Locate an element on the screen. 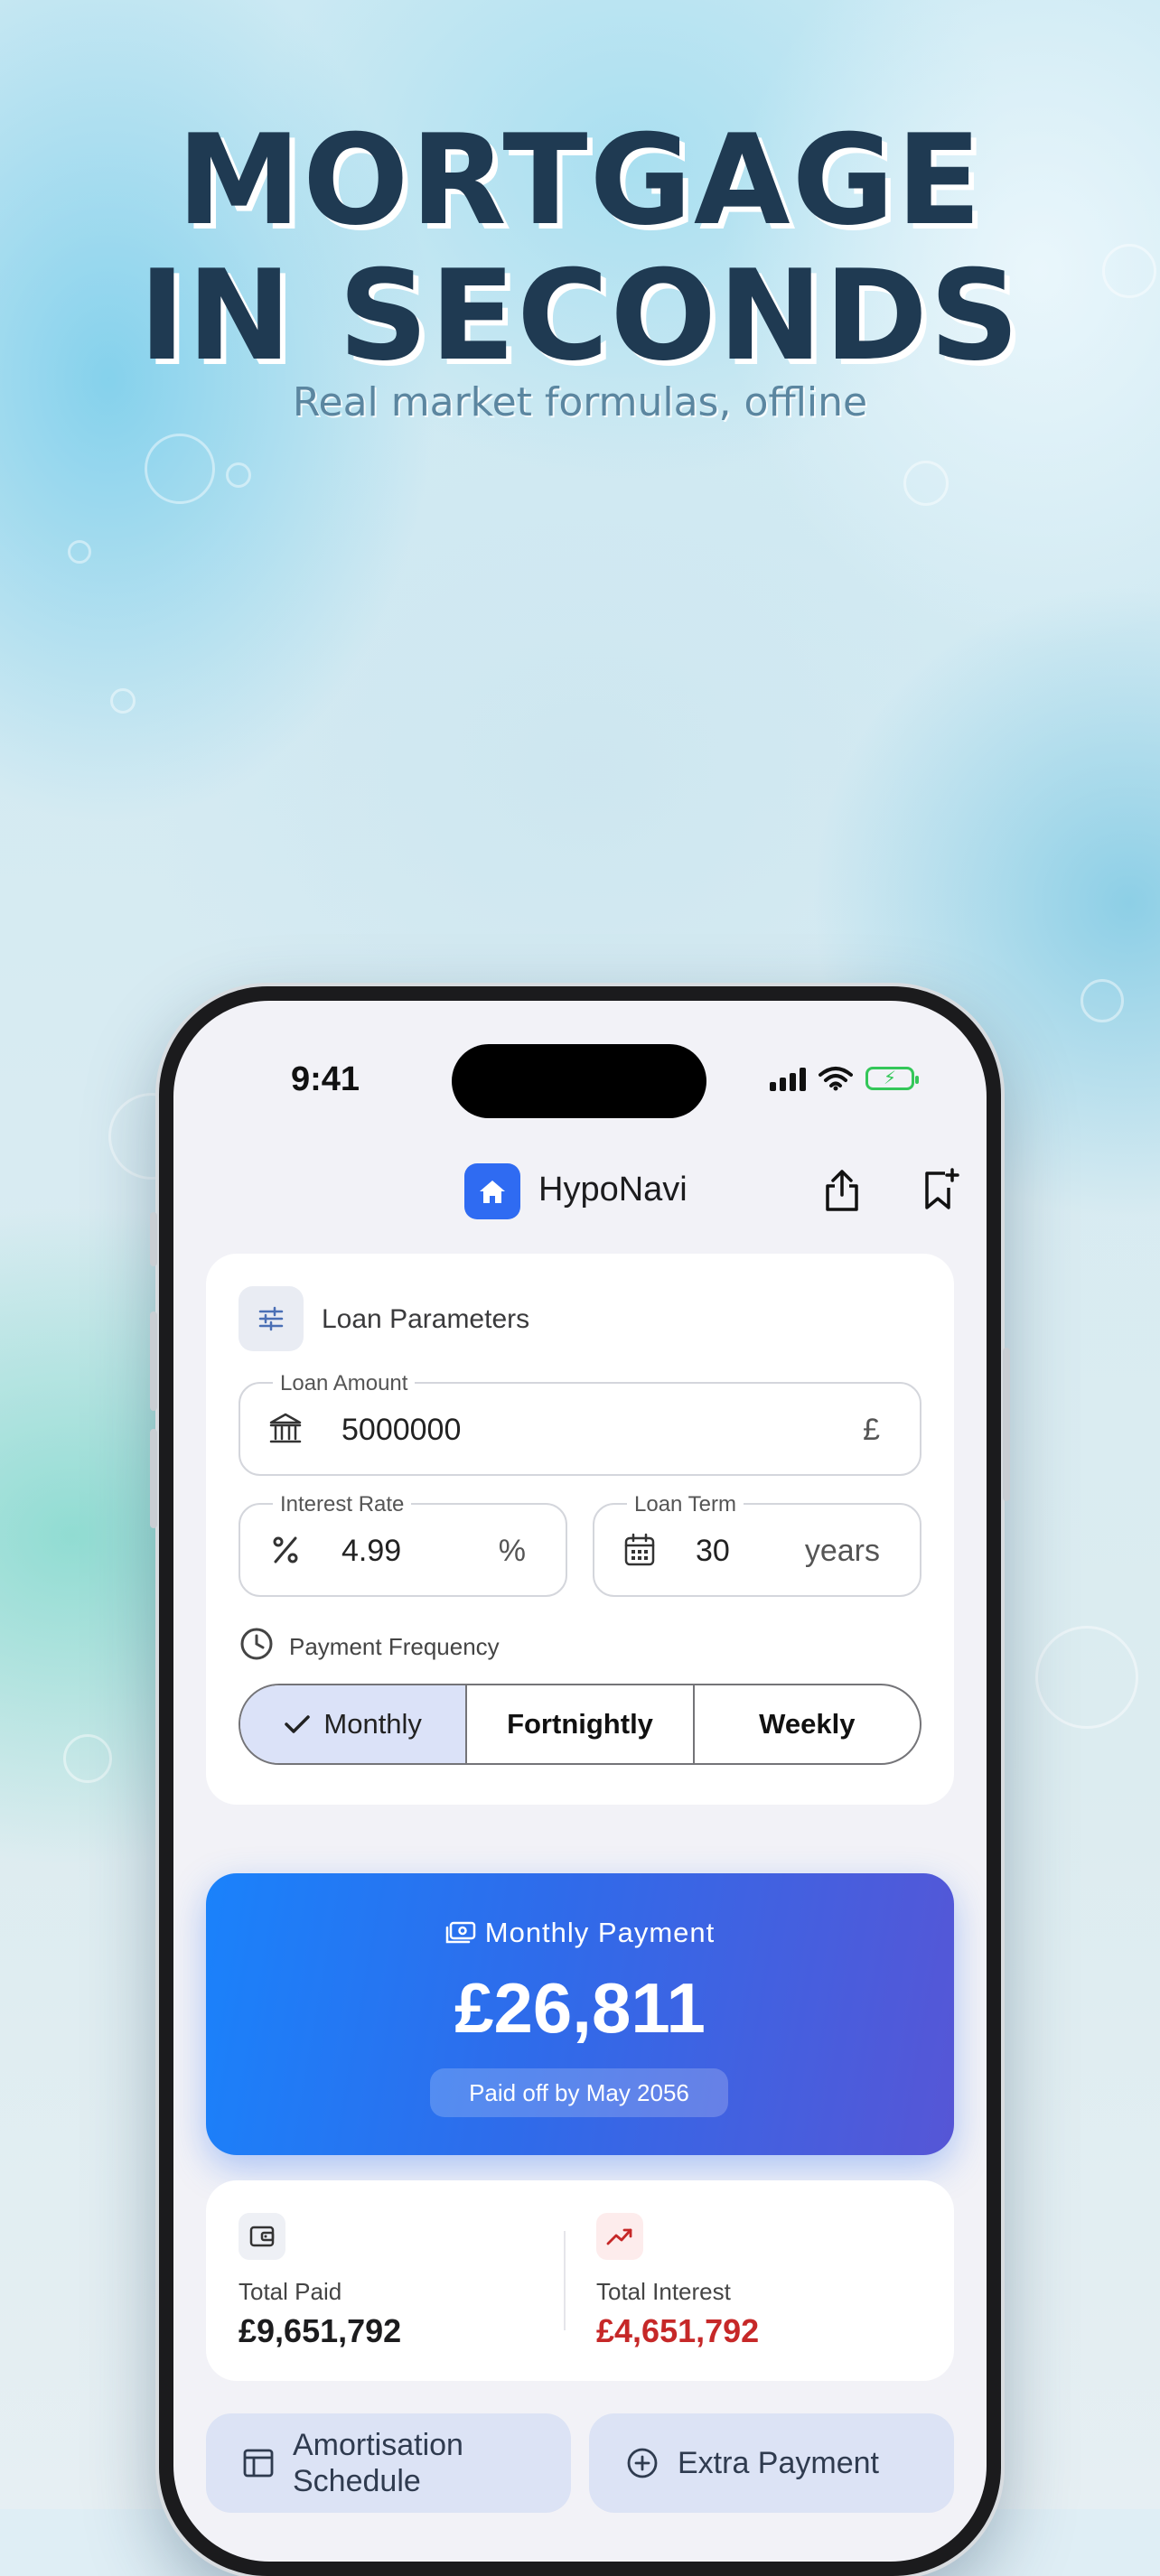  interest-rate-field: Interest Rate 4.99 % is located at coordinates (403, 1544).